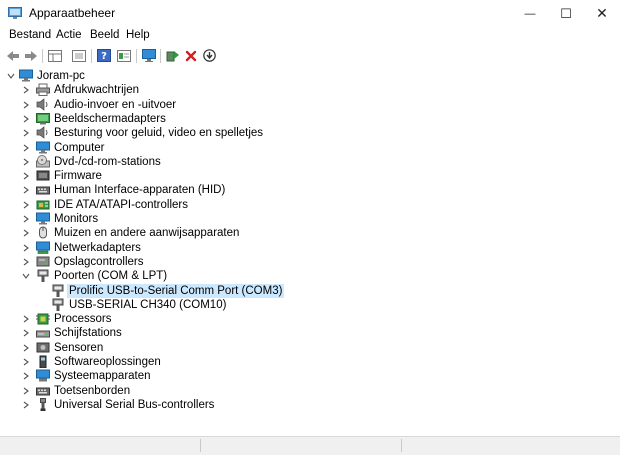 This screenshot has width=620, height=455. What do you see at coordinates (300, 305) in the screenshot?
I see `tree-device: USB-SERIAL CH340 (COM10)` at bounding box center [300, 305].